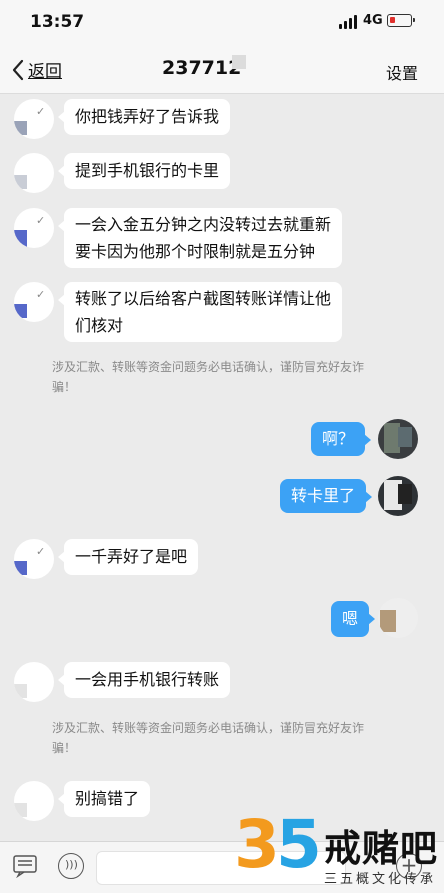  Describe the element at coordinates (203, 224) in the screenshot. I see `message-text: 一会入金五分钟之内没转过去就重新` at that location.